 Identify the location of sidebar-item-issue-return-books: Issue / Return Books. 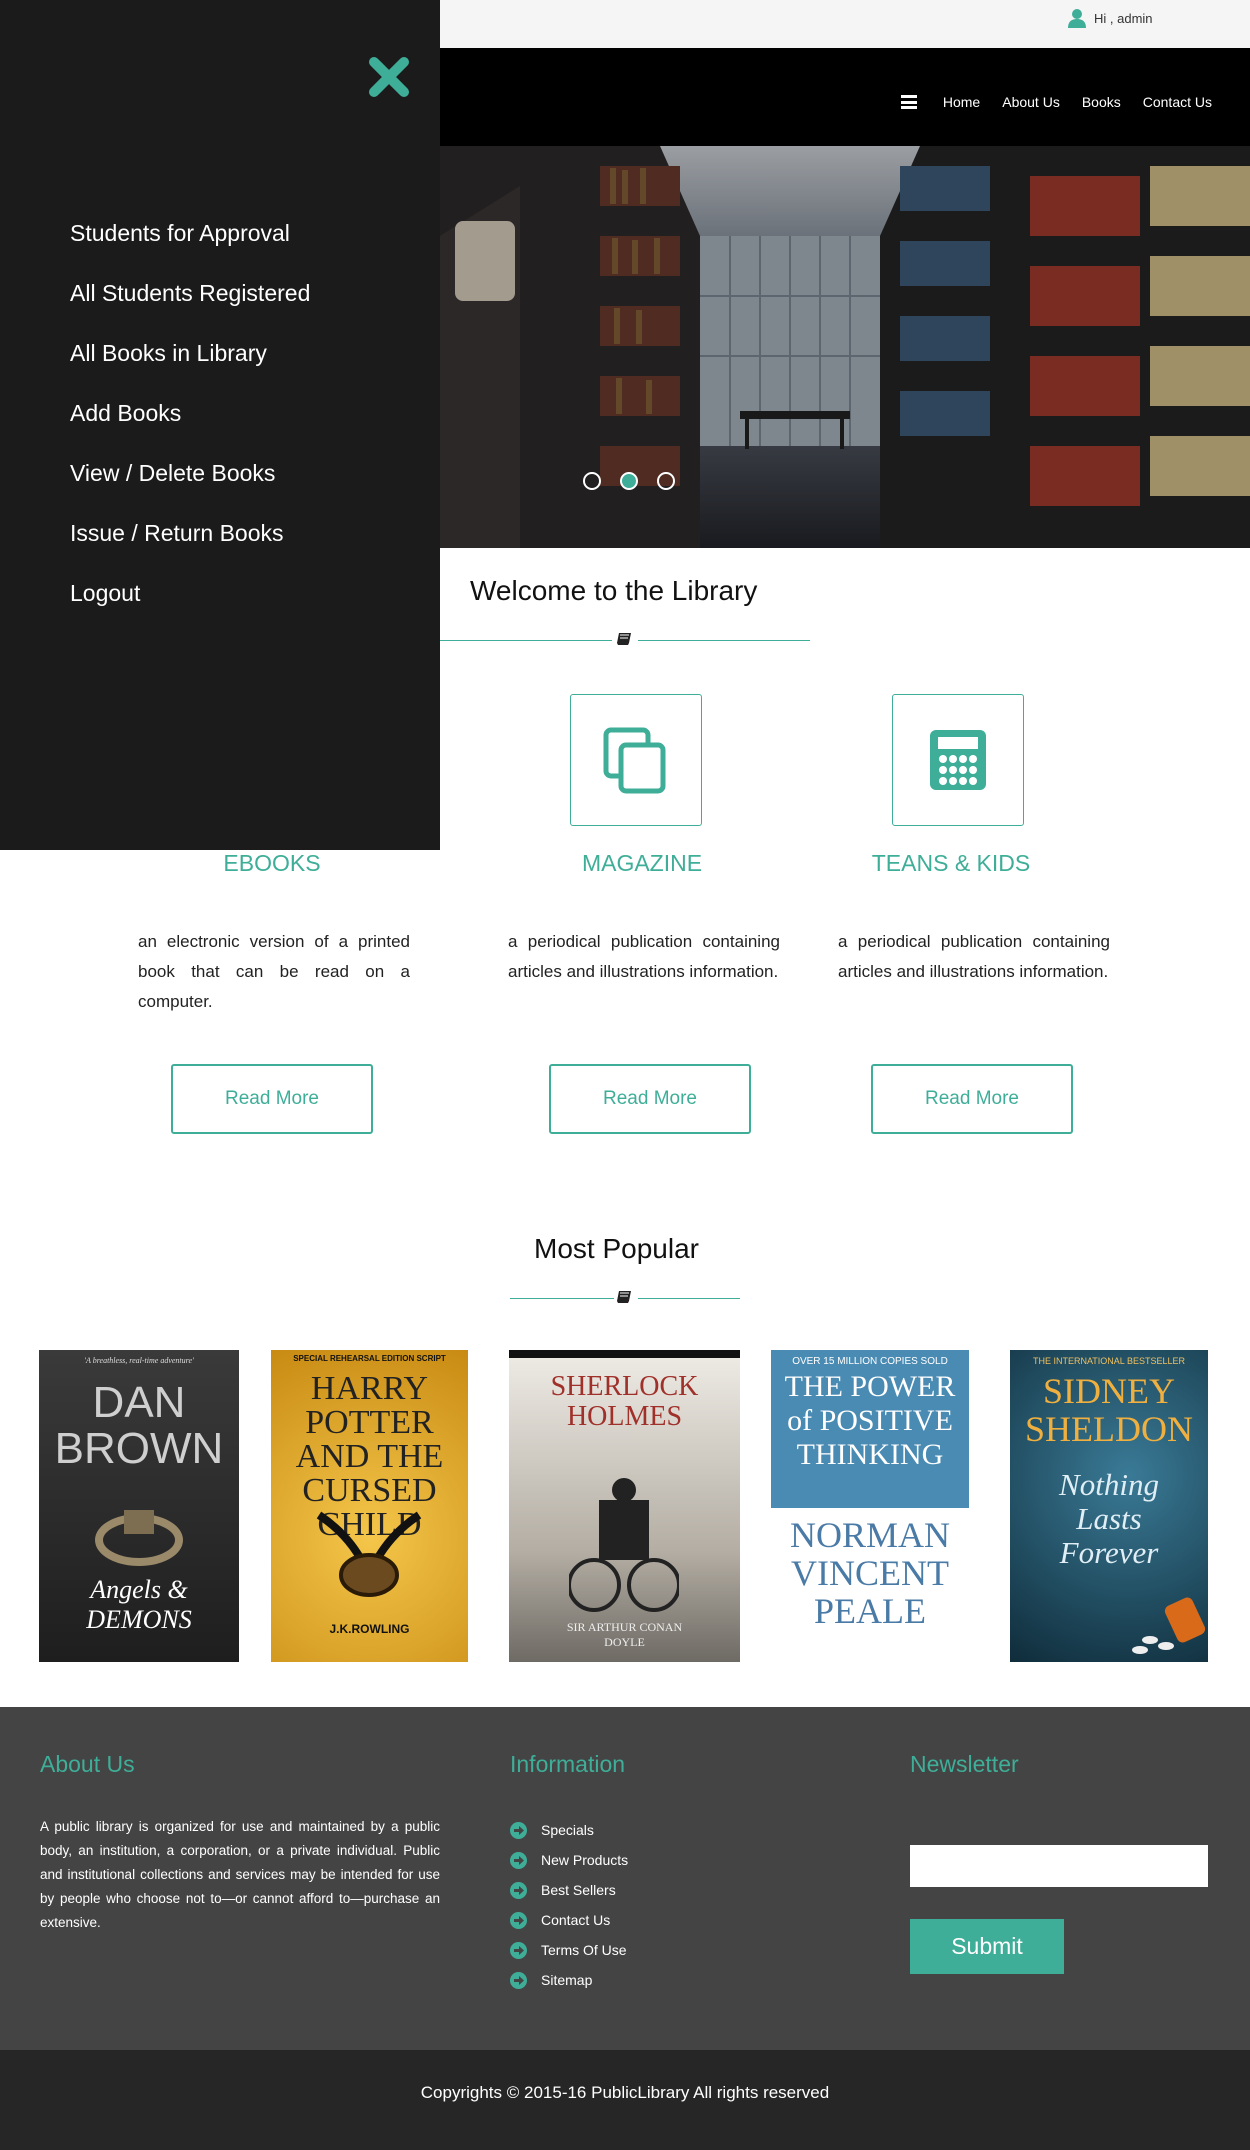
(190, 546).